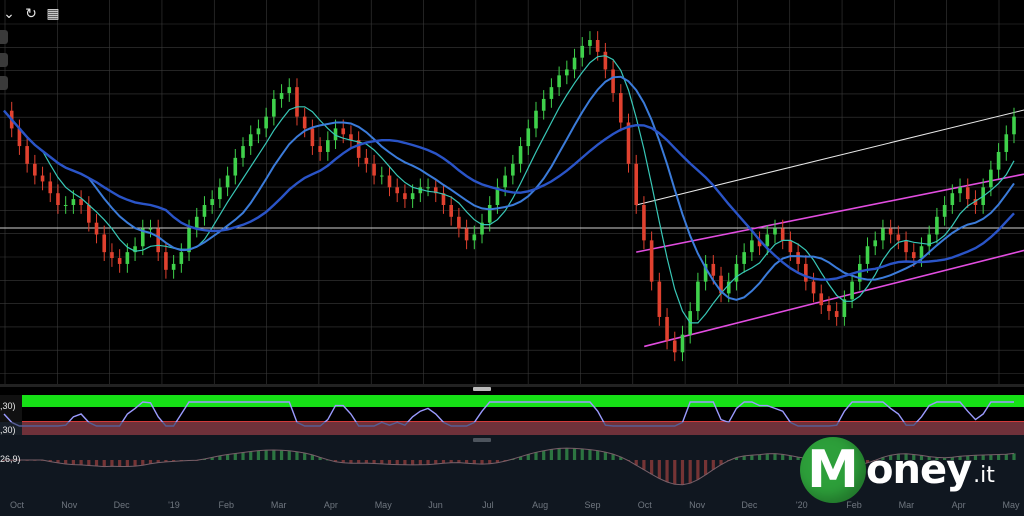  I want to click on pane-resize-handle, so click(482, 389).